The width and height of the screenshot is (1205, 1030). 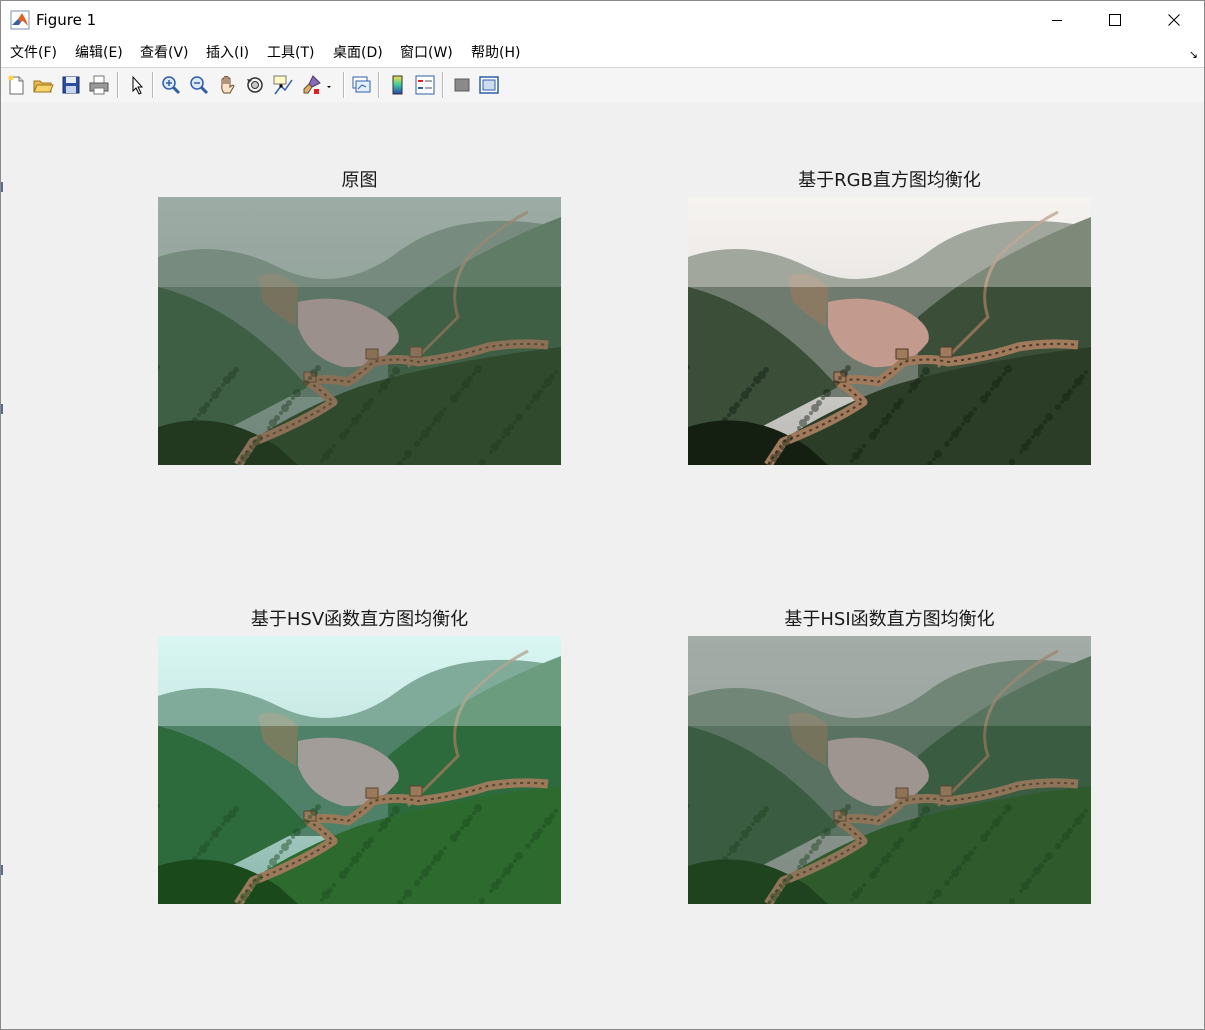 I want to click on rotate-3d-icon, so click(x=255, y=85).